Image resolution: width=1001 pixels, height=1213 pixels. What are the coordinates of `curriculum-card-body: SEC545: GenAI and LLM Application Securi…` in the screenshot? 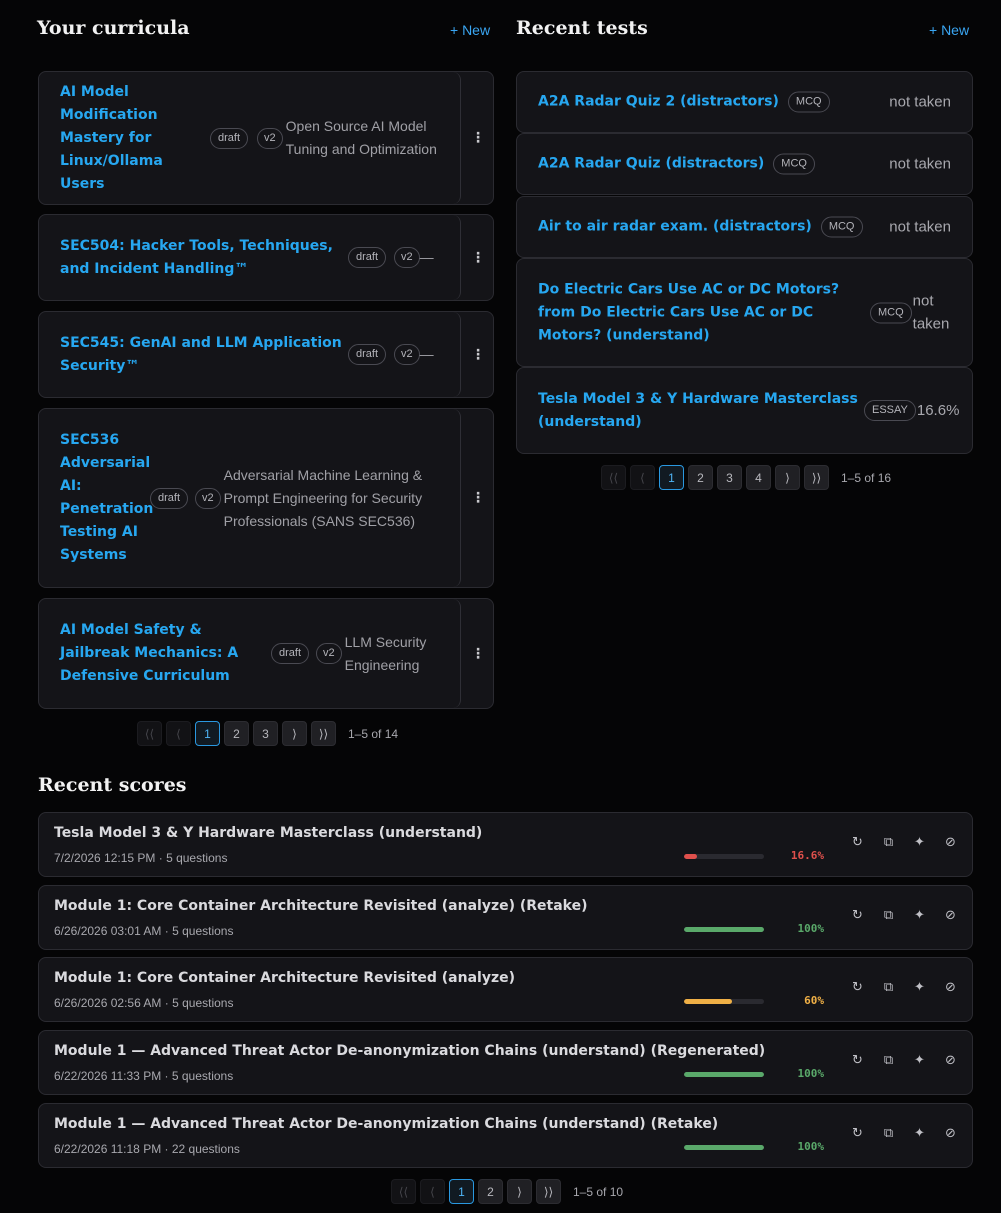 It's located at (250, 354).